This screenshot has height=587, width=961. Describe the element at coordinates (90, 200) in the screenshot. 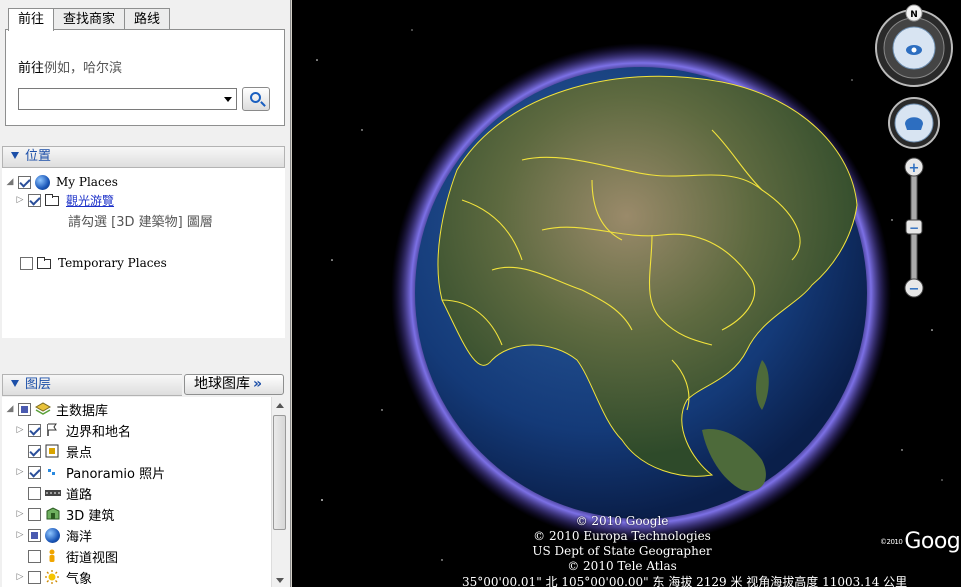

I see `list-item-label: 觀光游覽` at that location.